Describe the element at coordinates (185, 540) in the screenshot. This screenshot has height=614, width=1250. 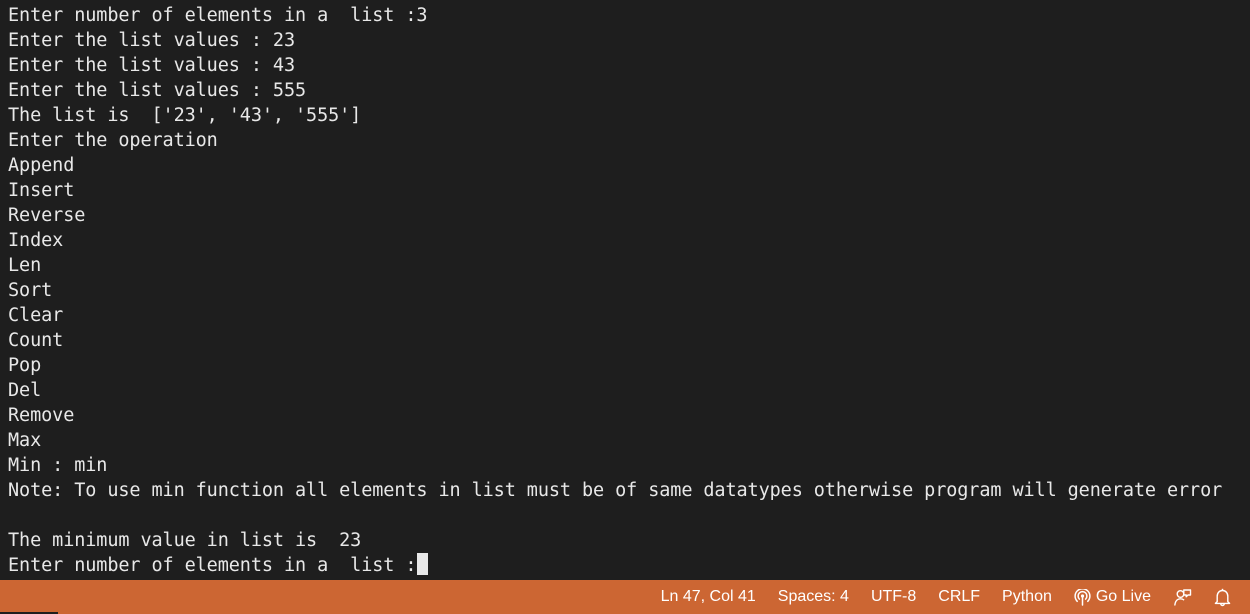
I see `terminal-line: The minimum value in list is 23` at that location.